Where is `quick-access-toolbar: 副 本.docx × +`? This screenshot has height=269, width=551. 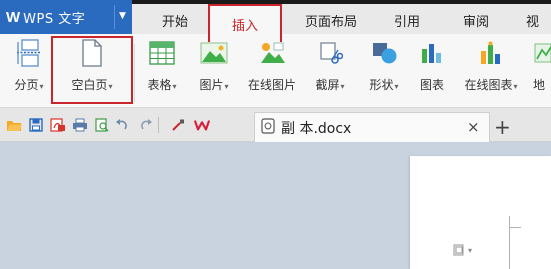
quick-access-toolbar: 副 本.docx × + is located at coordinates (275, 125).